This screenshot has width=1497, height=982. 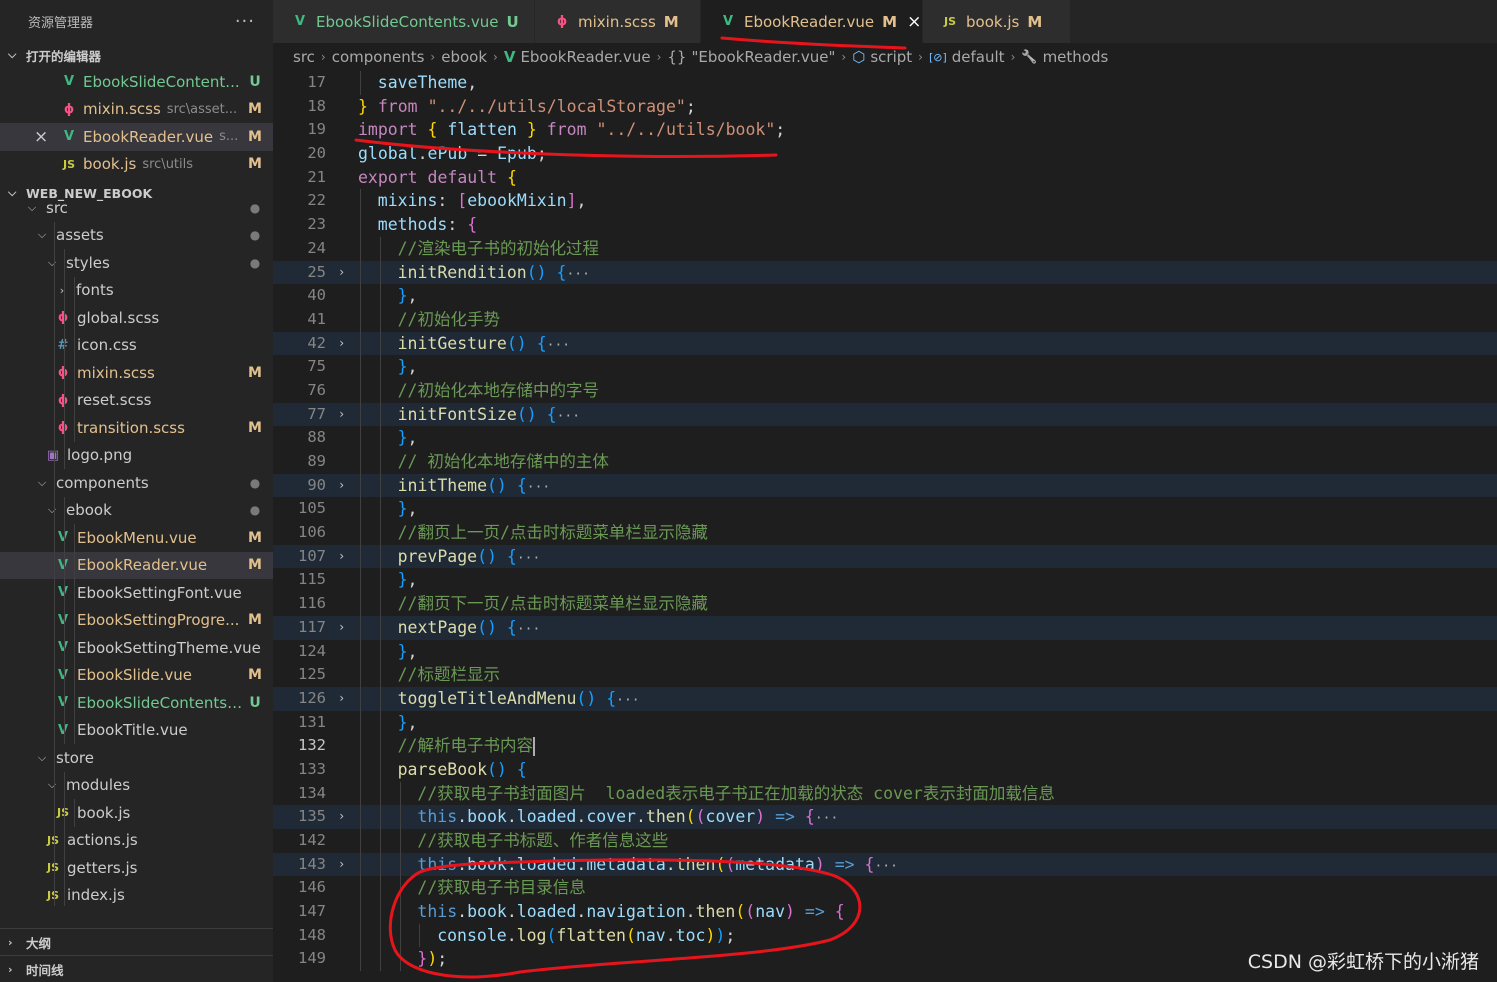 What do you see at coordinates (136, 785) in the screenshot?
I see `folder-item: ⌵ modules` at bounding box center [136, 785].